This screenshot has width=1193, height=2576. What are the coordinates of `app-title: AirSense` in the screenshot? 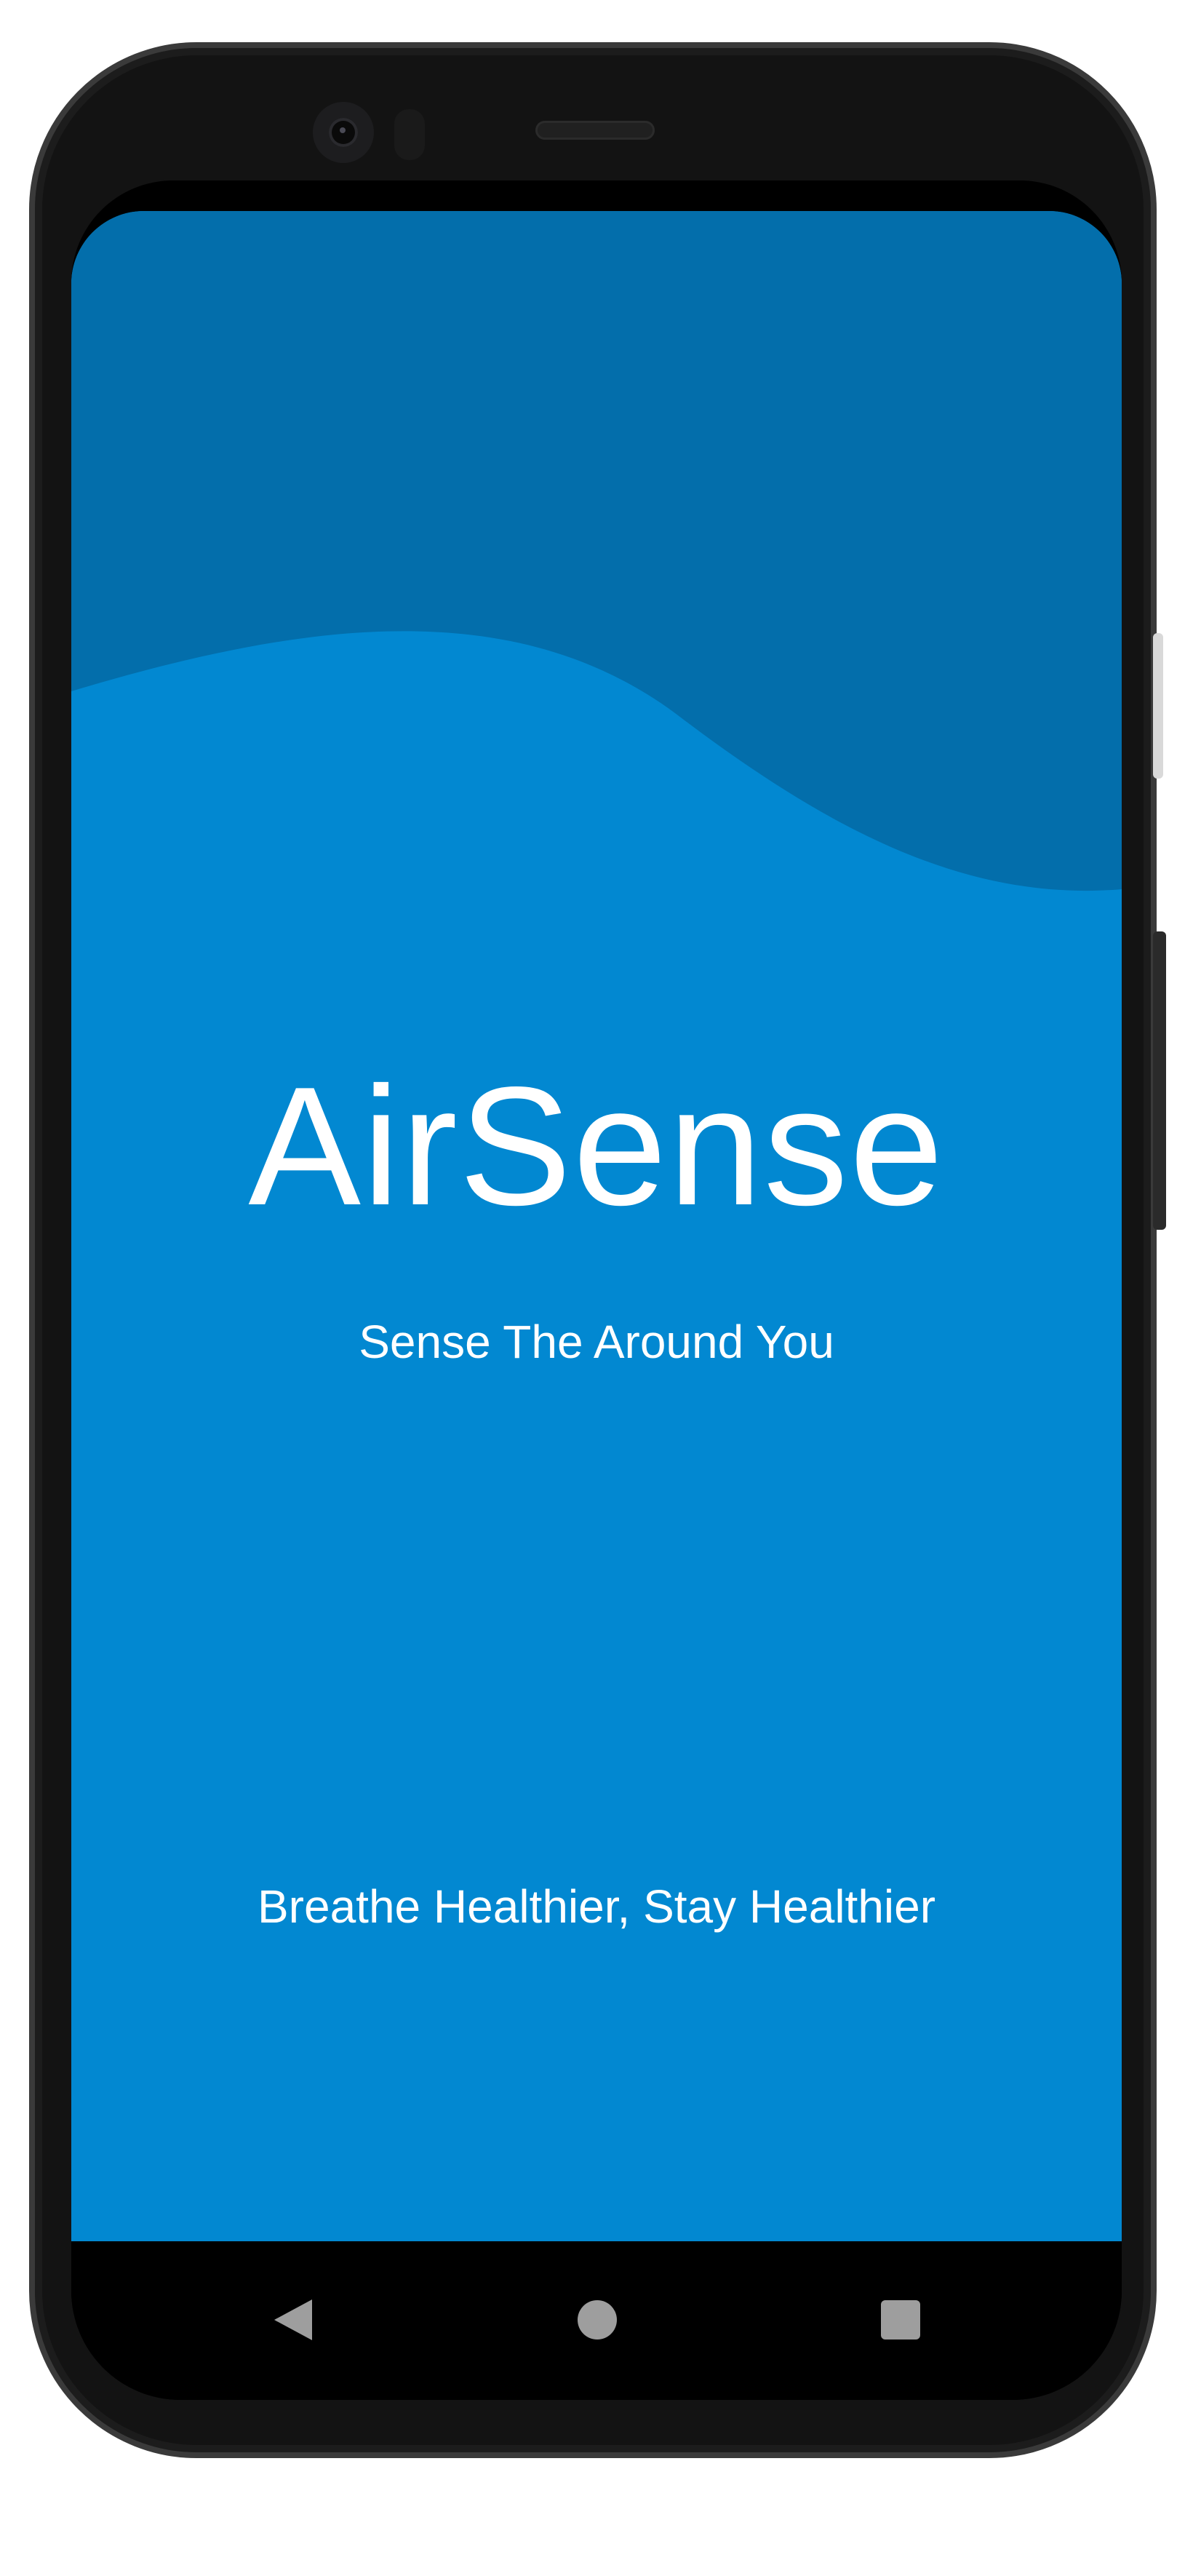 It's located at (596, 1146).